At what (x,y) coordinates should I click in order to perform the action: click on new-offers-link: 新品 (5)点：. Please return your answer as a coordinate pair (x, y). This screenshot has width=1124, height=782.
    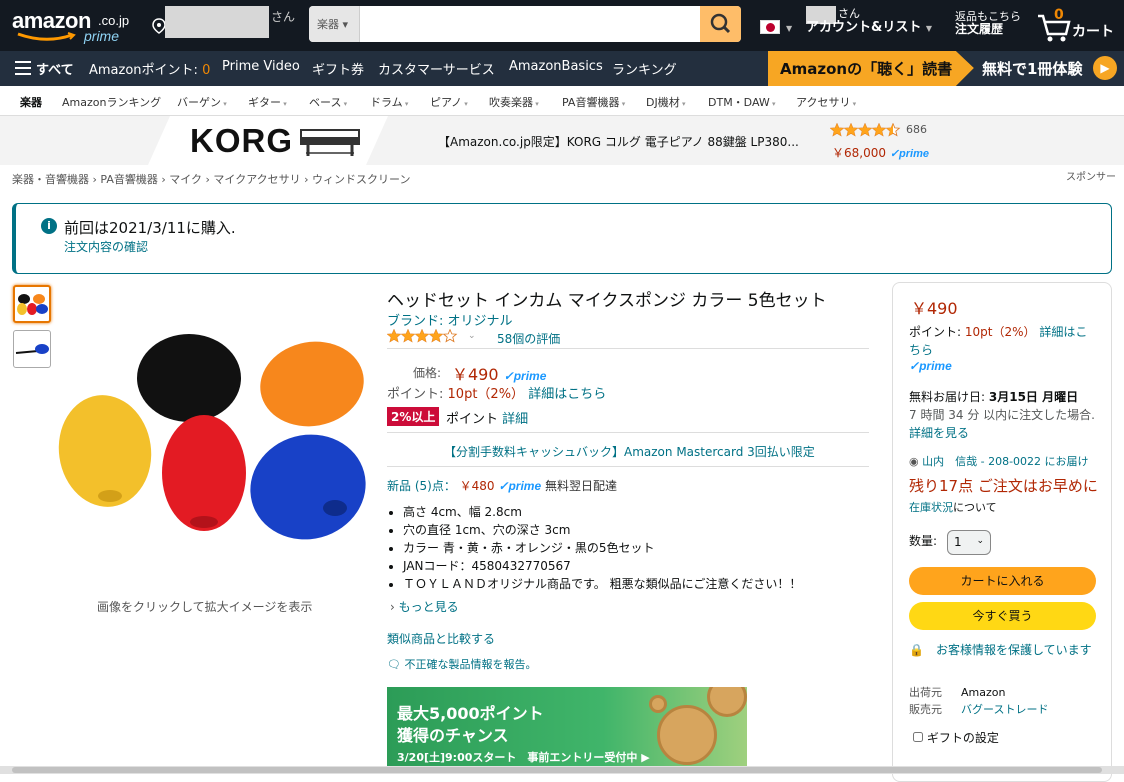
    Looking at the image, I should click on (421, 486).